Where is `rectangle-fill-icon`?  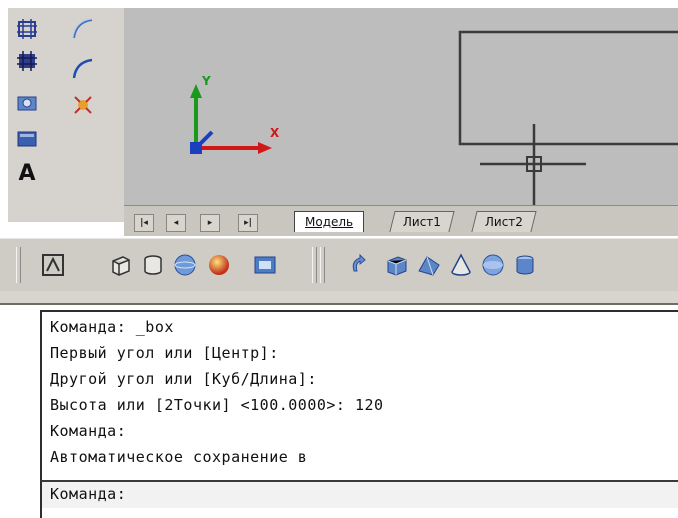
rectangle-fill-icon is located at coordinates (27, 61).